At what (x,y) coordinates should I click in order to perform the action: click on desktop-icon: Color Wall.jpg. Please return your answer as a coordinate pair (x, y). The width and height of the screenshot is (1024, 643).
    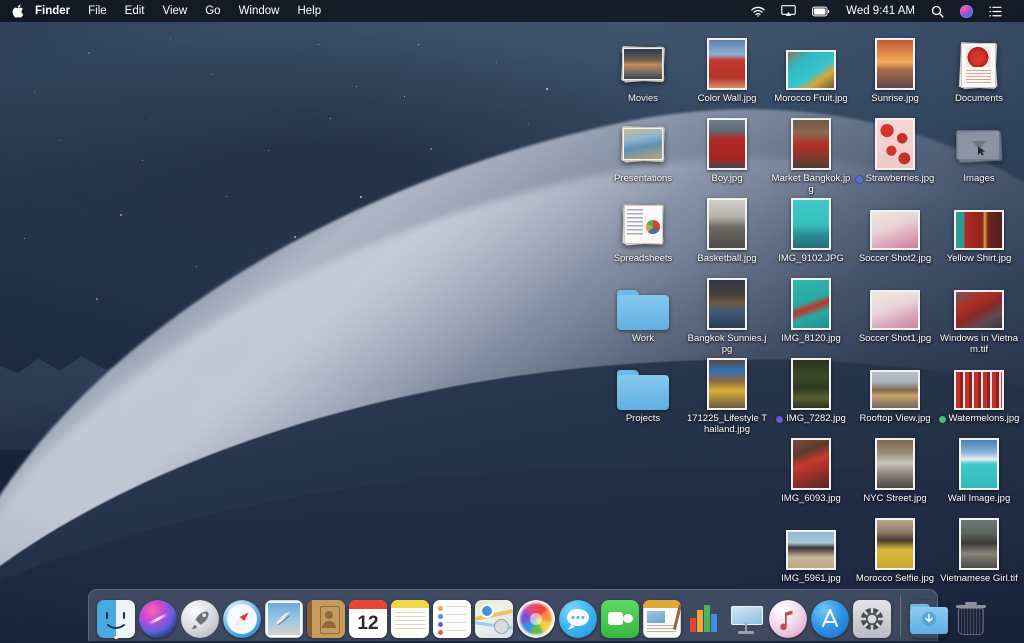
    Looking at the image, I should click on (727, 70).